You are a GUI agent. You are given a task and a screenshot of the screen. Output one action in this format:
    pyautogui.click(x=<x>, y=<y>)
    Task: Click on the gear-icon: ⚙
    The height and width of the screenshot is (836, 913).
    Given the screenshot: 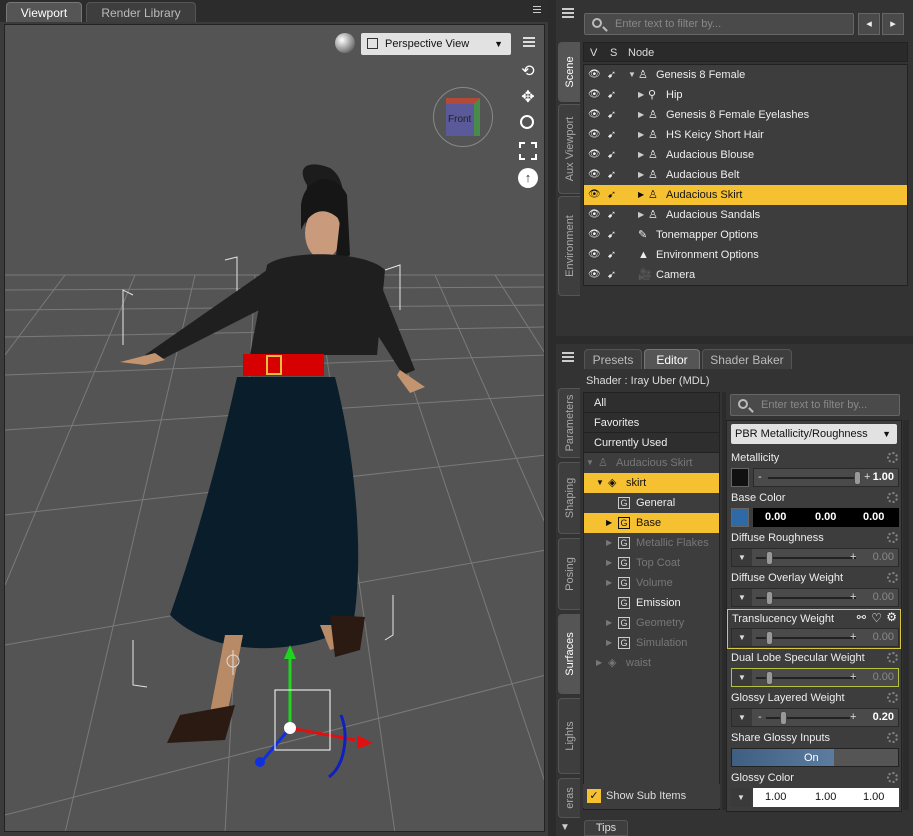 What is the action you would take?
    pyautogui.click(x=891, y=617)
    